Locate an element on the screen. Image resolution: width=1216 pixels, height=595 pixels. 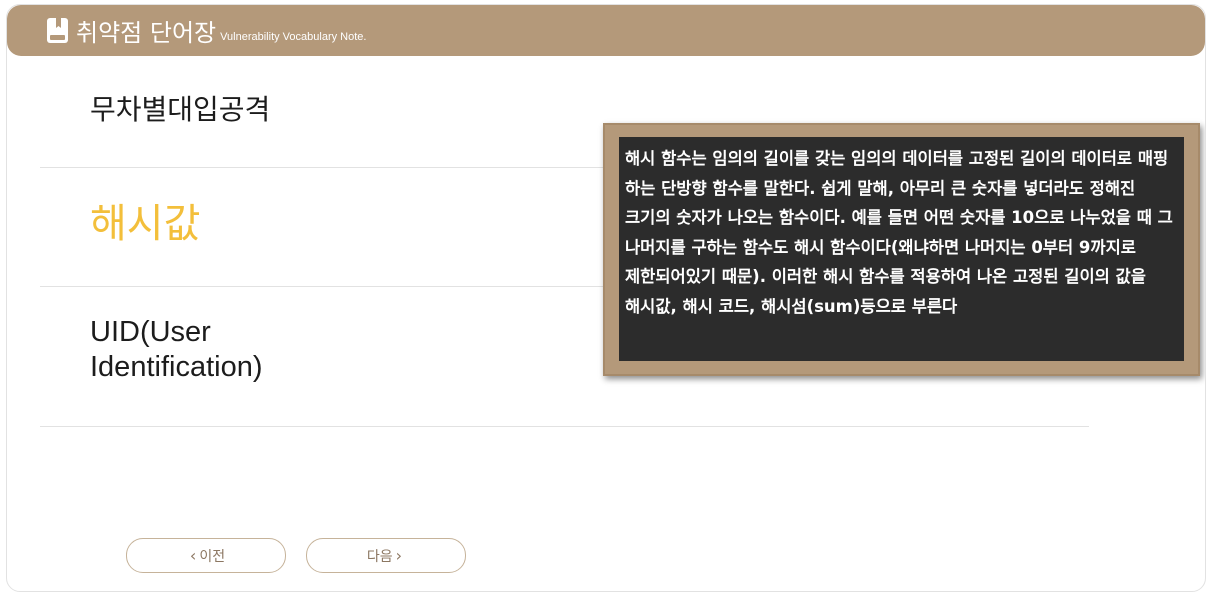
app-title: 취약점 단어장 is located at coordinates (146, 33).